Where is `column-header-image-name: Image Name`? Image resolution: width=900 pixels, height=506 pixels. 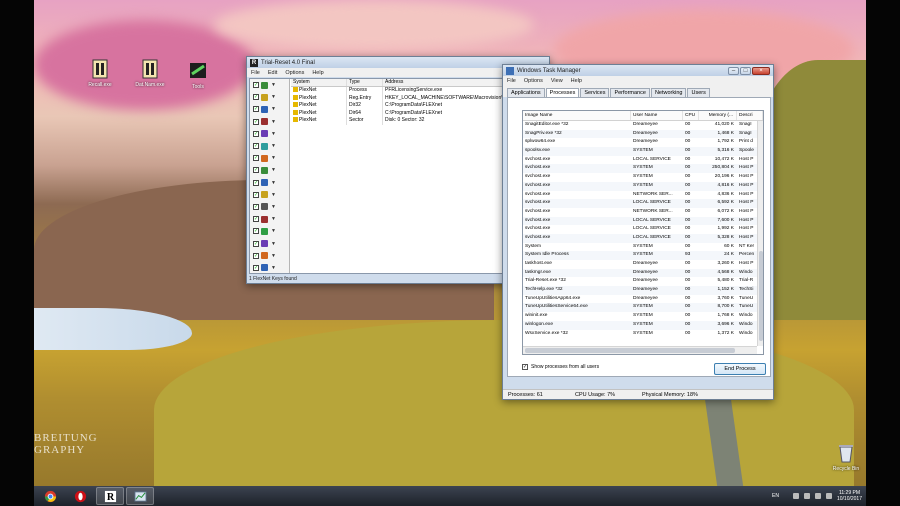 column-header-image-name: Image Name is located at coordinates (577, 115).